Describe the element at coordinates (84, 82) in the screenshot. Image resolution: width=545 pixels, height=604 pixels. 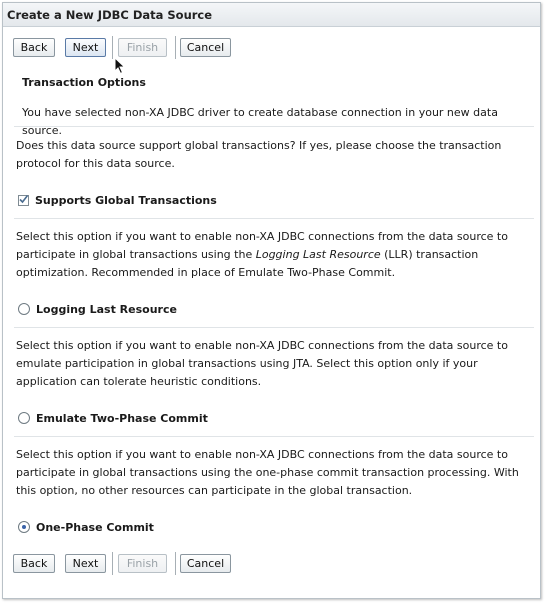
I see `section-heading: Transaction Options` at that location.